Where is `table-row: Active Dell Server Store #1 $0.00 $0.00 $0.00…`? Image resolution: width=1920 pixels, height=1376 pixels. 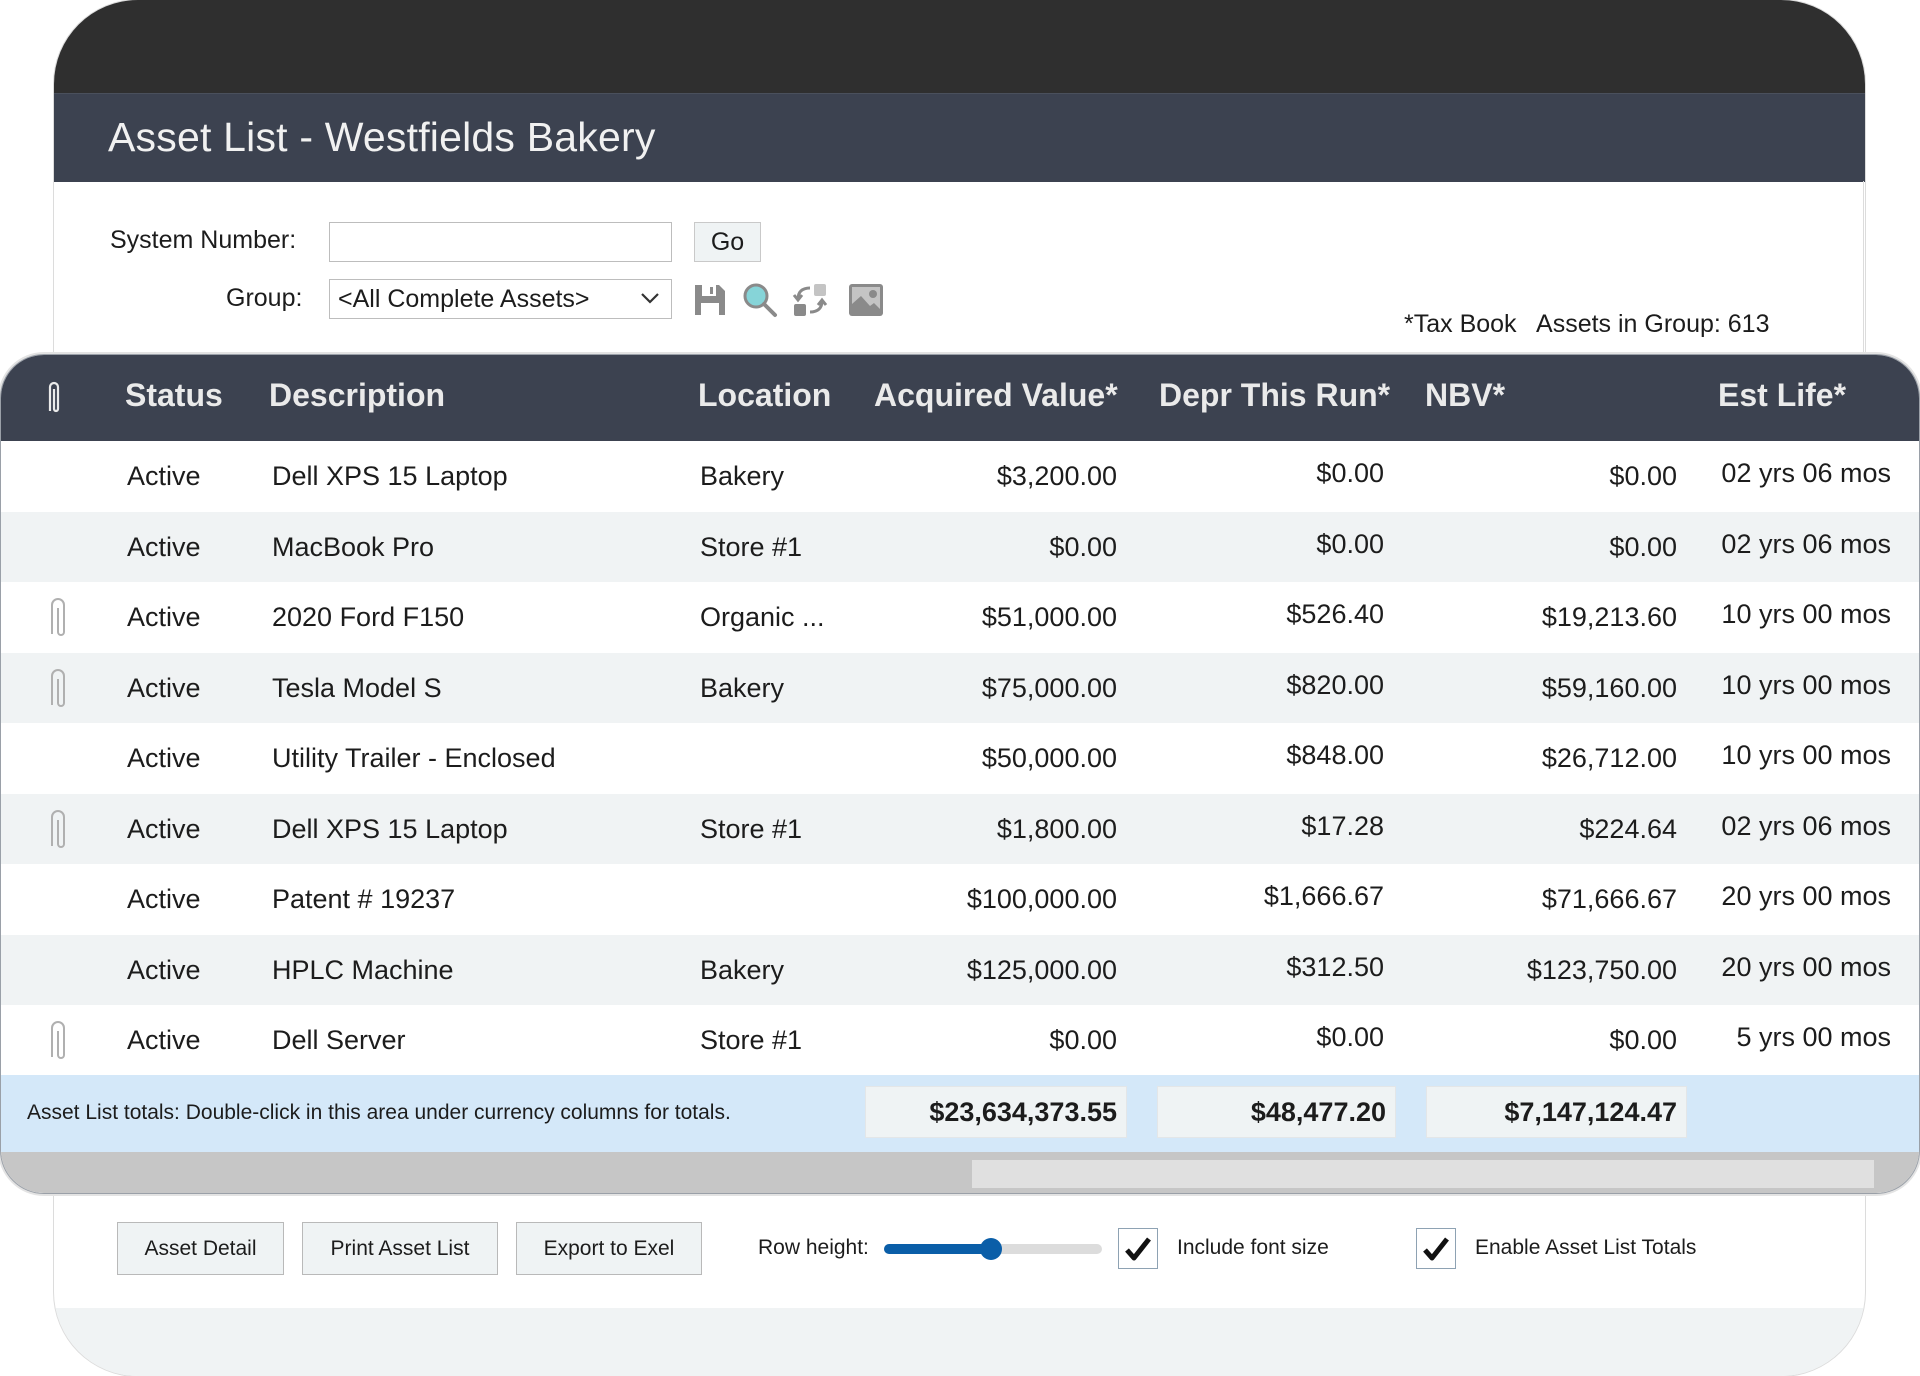 table-row: Active Dell Server Store #1 $0.00 $0.00 $0.00… is located at coordinates (960, 1040).